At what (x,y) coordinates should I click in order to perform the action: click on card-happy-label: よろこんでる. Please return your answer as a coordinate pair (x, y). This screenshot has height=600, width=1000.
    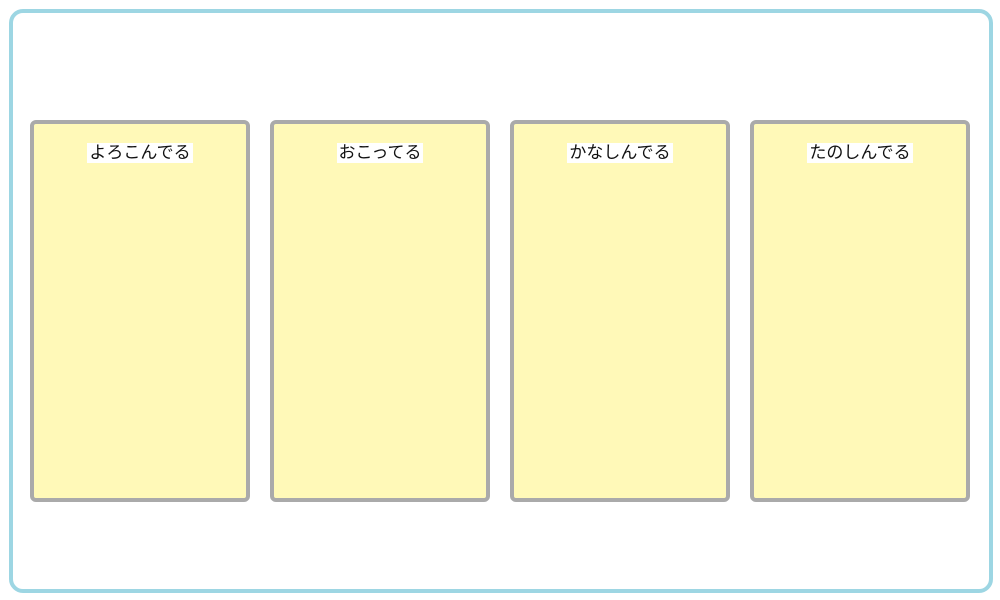
    Looking at the image, I should click on (140, 153).